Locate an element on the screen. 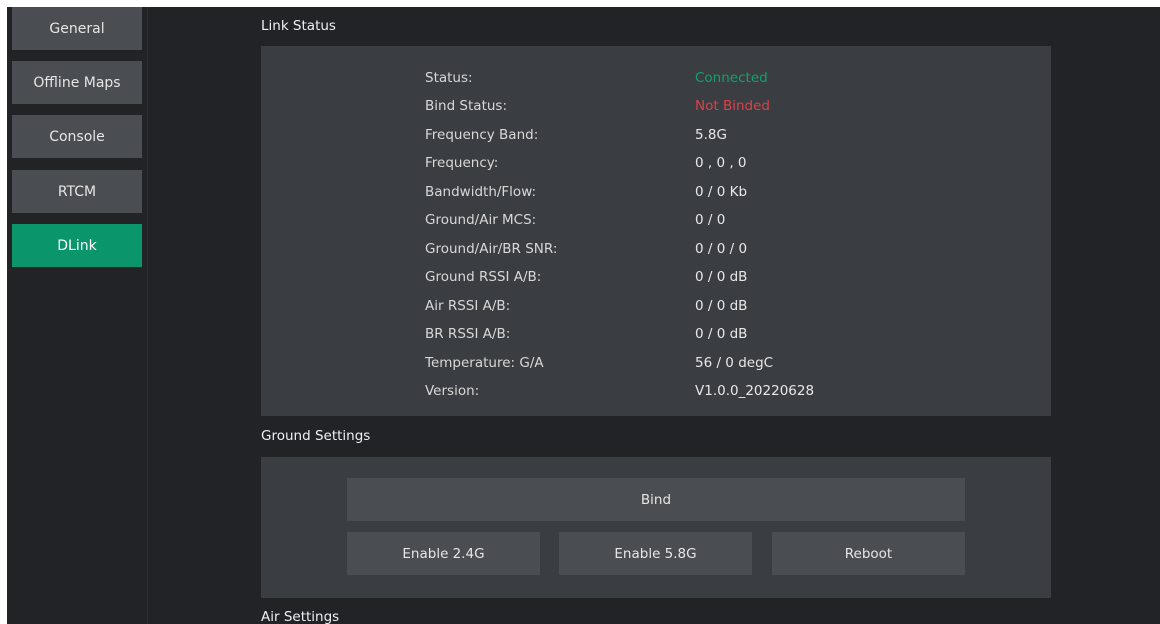  frequency-band-row: Frequency Band: 5.8G is located at coordinates (656, 135).